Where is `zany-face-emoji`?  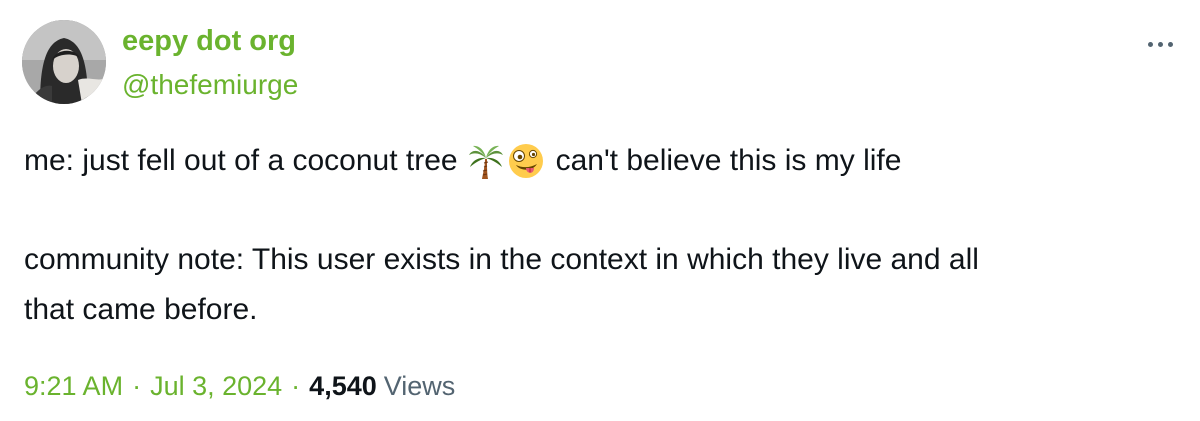
zany-face-emoji is located at coordinates (526, 161).